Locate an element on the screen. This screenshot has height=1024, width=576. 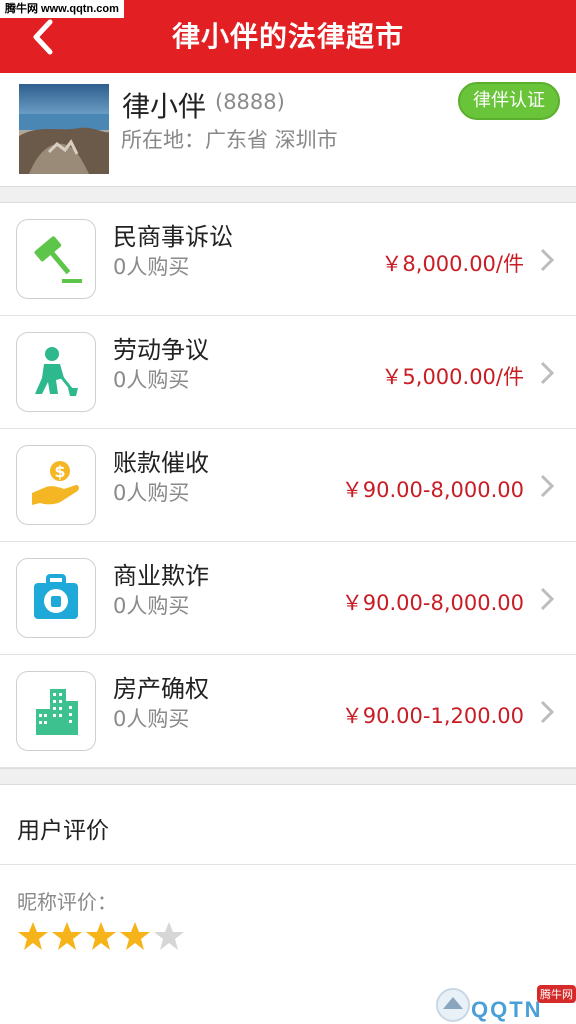
briefcase-stop-icon is located at coordinates (56, 596).